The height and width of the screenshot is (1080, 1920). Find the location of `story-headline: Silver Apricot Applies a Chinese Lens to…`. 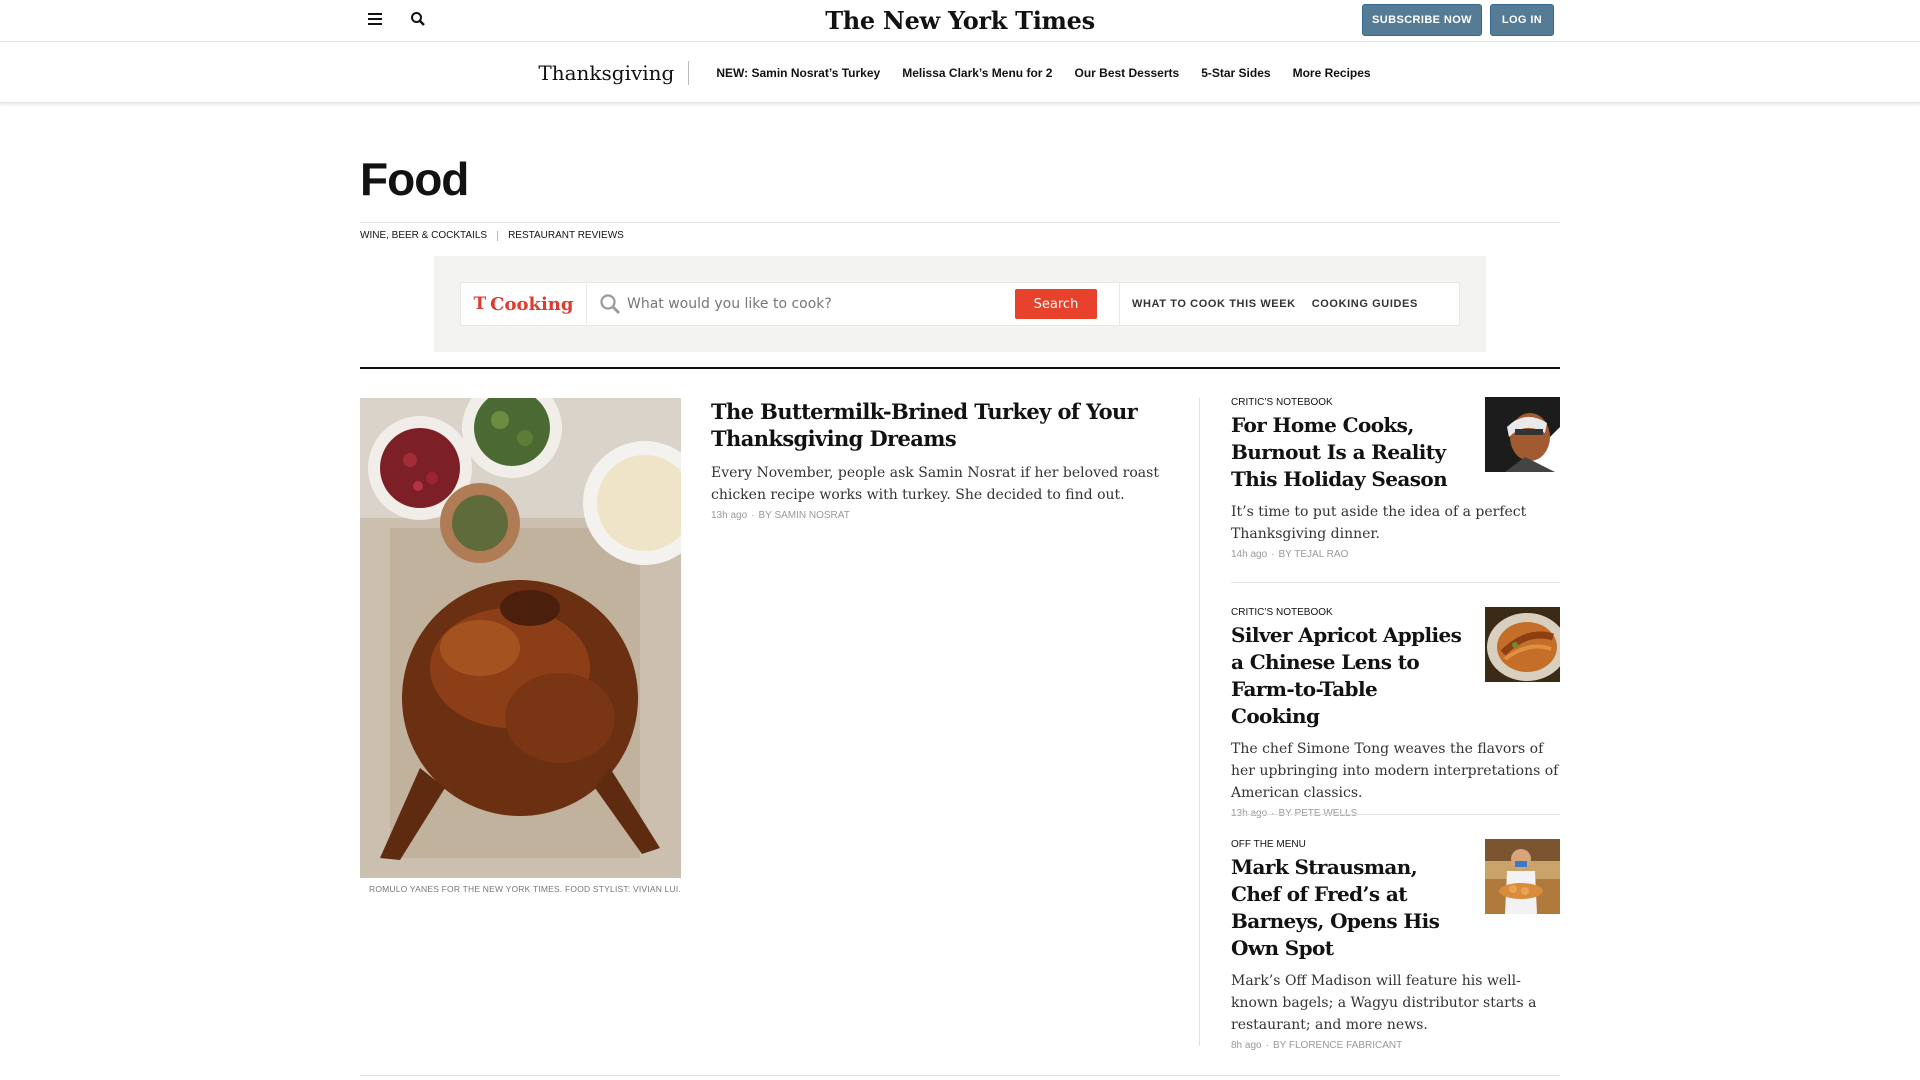

story-headline: Silver Apricot Applies a Chinese Lens to… is located at coordinates (1351, 676).